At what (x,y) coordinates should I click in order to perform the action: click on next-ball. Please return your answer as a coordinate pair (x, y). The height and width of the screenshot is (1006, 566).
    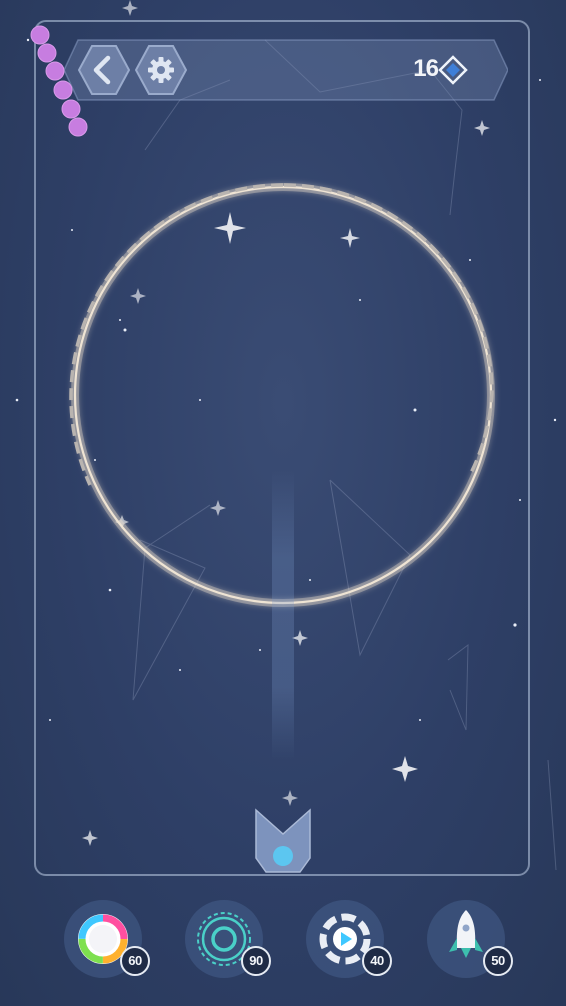
    Looking at the image, I should click on (283, 856).